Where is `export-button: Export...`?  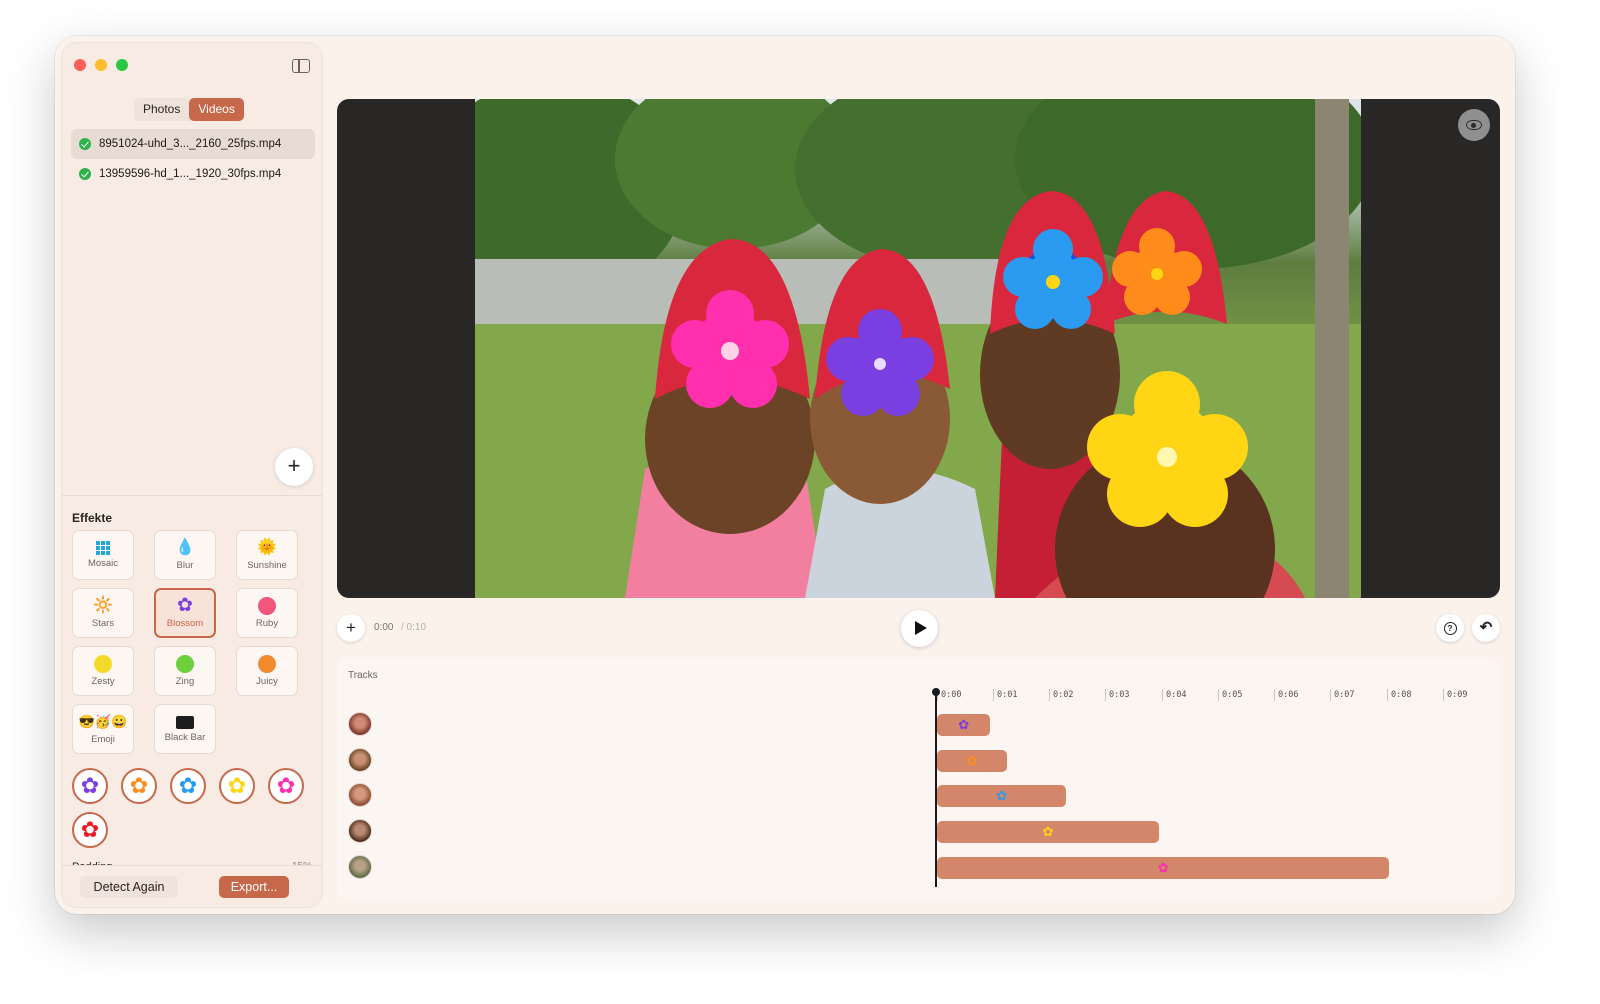 export-button: Export... is located at coordinates (254, 887).